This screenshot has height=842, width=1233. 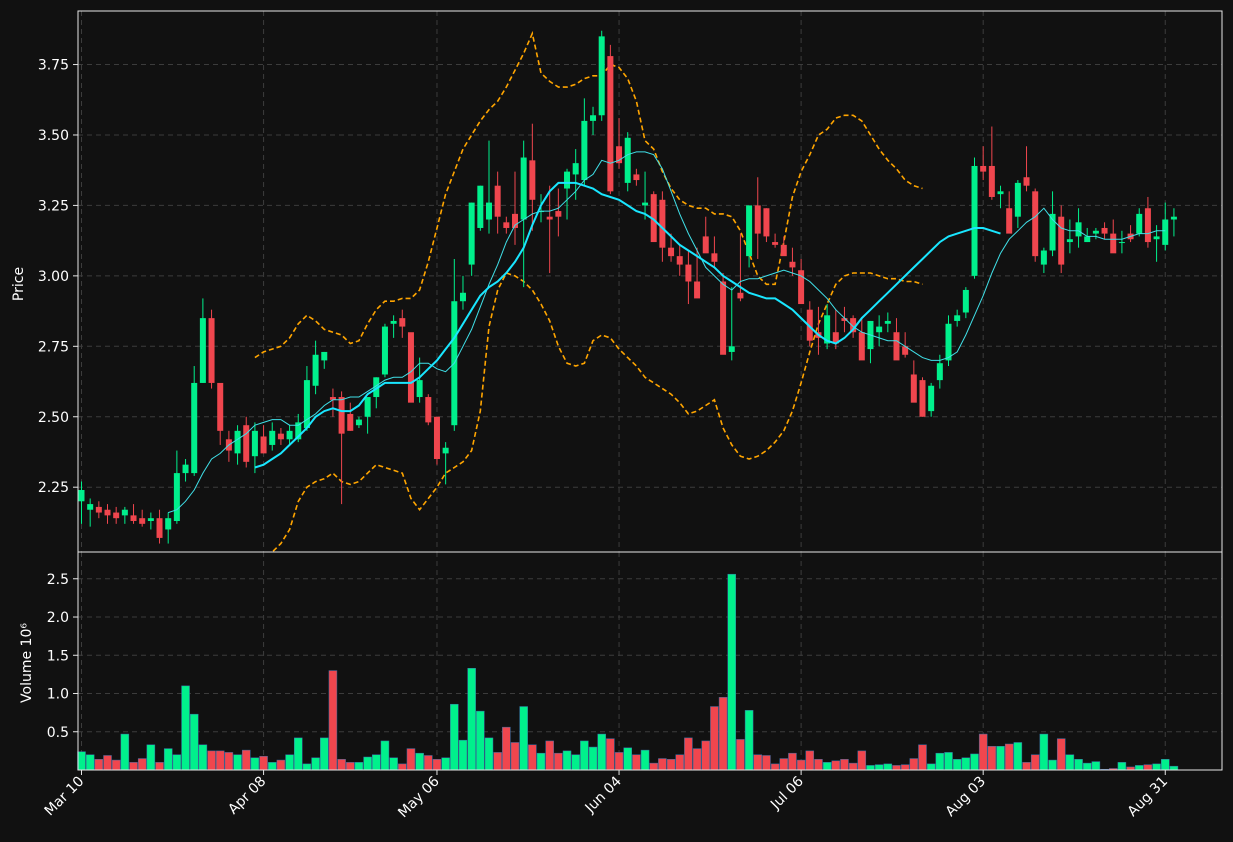 What do you see at coordinates (53, 136) in the screenshot?
I see `price-tick-label: 3.50` at bounding box center [53, 136].